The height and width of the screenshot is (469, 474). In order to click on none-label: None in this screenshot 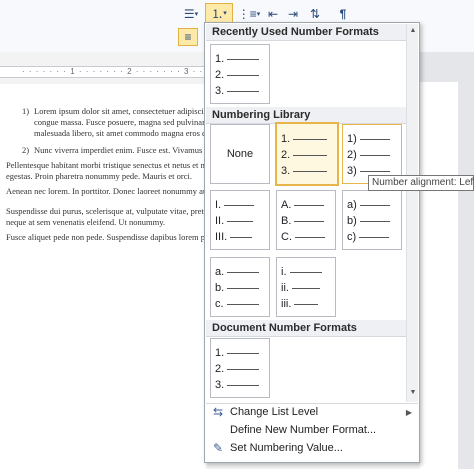, I will do `click(240, 154)`.